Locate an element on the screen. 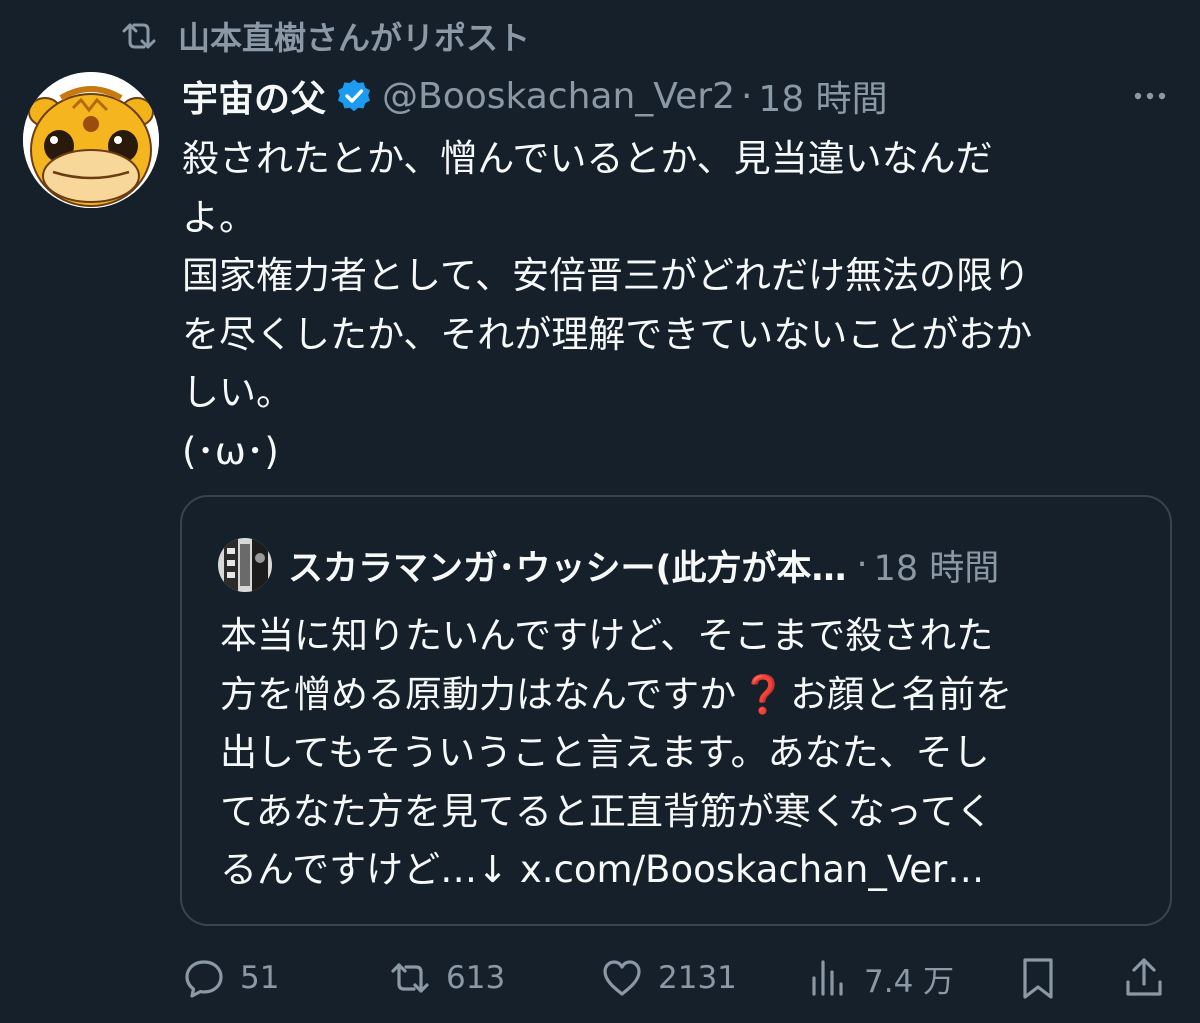 The width and height of the screenshot is (1200, 1023). tweet-text-line: よ。 is located at coordinates (219, 217).